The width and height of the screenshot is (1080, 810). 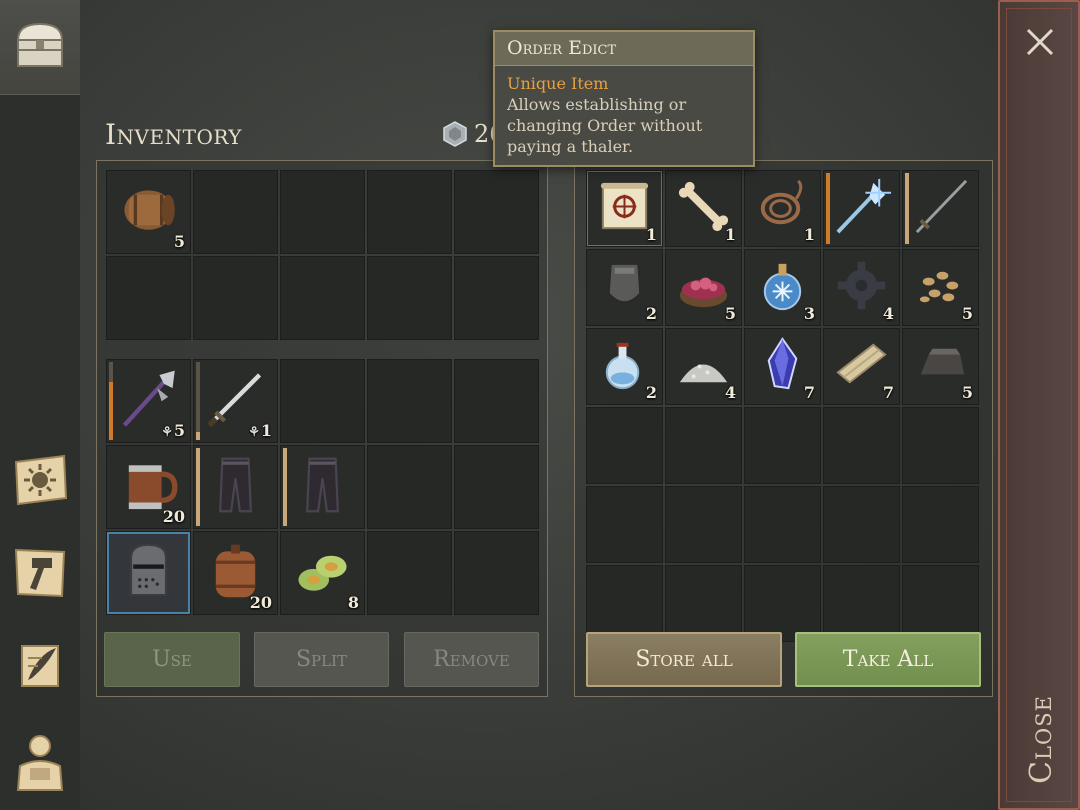 I want to click on item-slot: ⚘1, so click(x=235, y=401).